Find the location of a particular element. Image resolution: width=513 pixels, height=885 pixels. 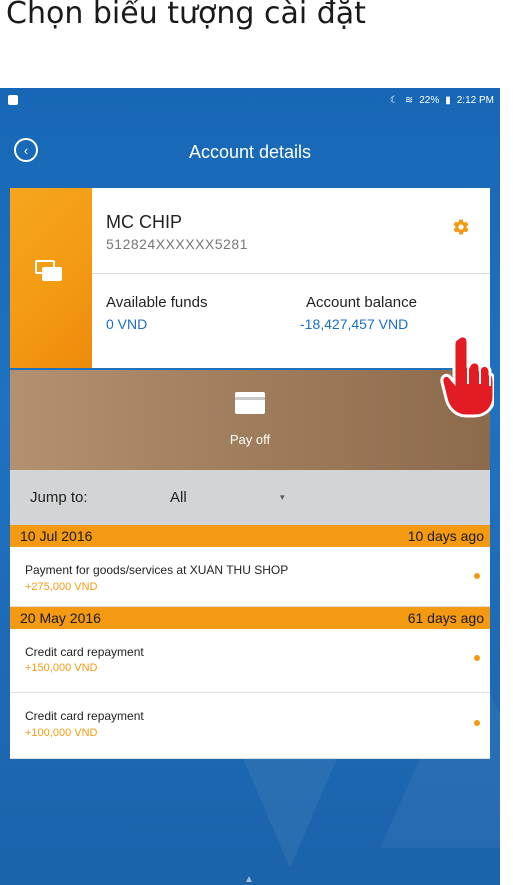

transaction-row: Credit card repayment +100,000 VND is located at coordinates (250, 726).